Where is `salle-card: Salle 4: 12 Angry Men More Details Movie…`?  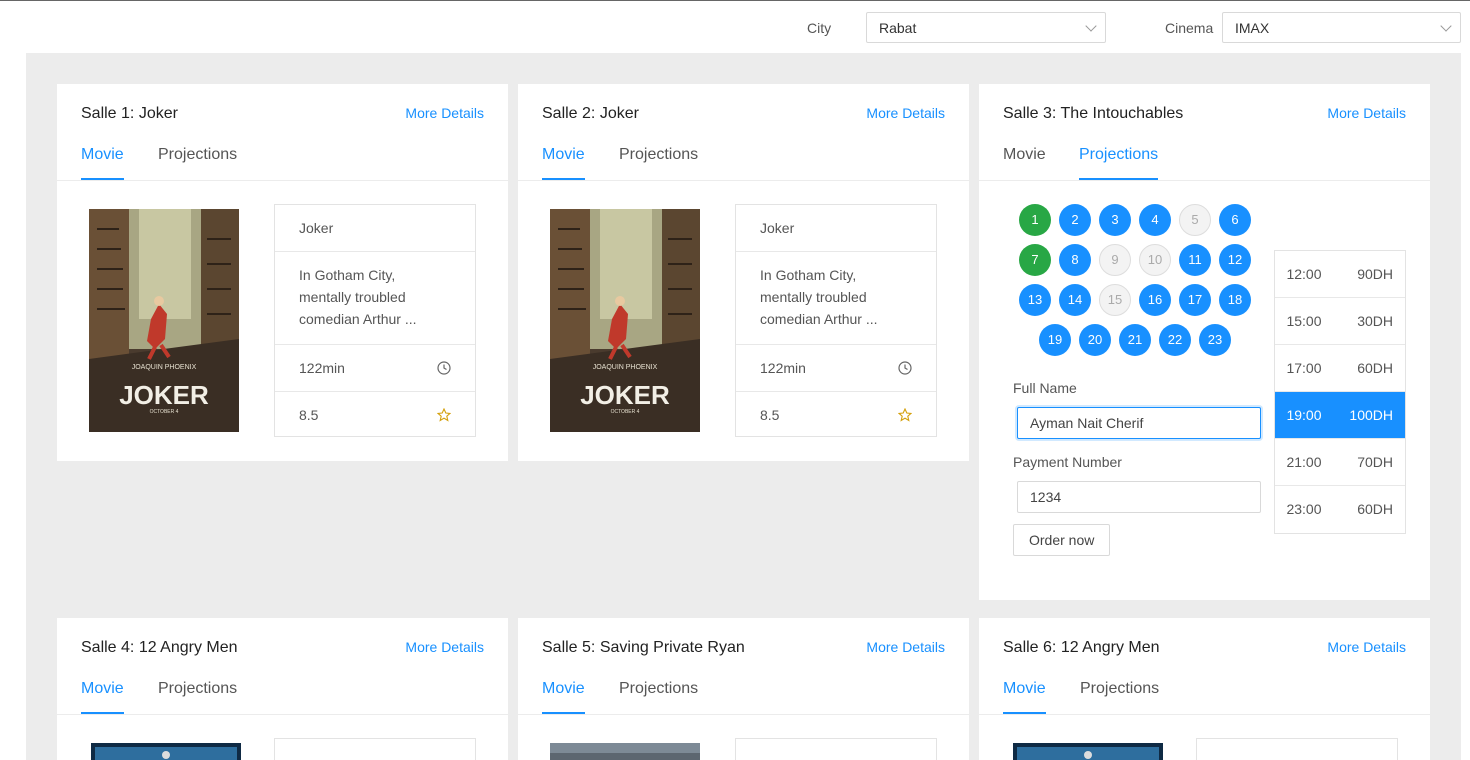
salle-card: Salle 4: 12 Angry Men More Details Movie… is located at coordinates (282, 689).